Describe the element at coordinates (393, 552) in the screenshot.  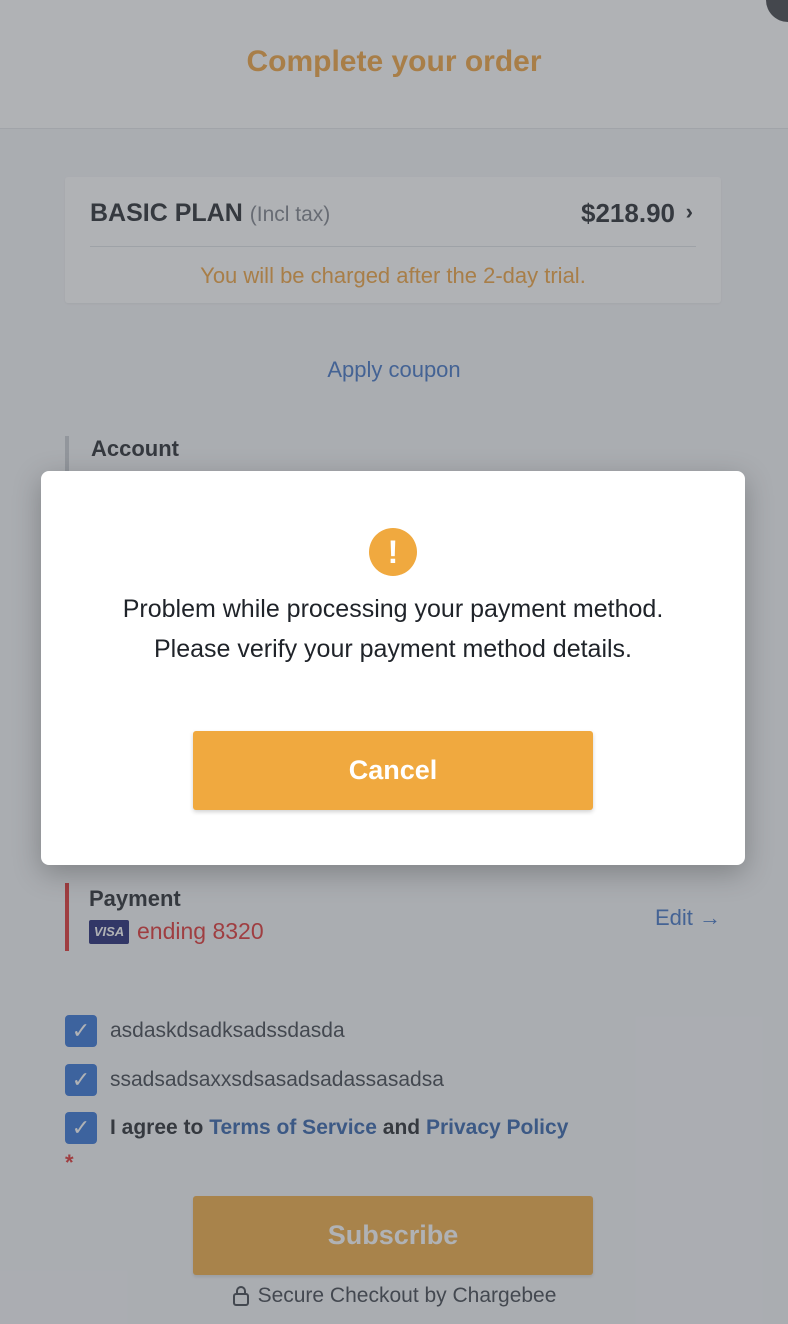
I see `exclamation-icon: !` at that location.